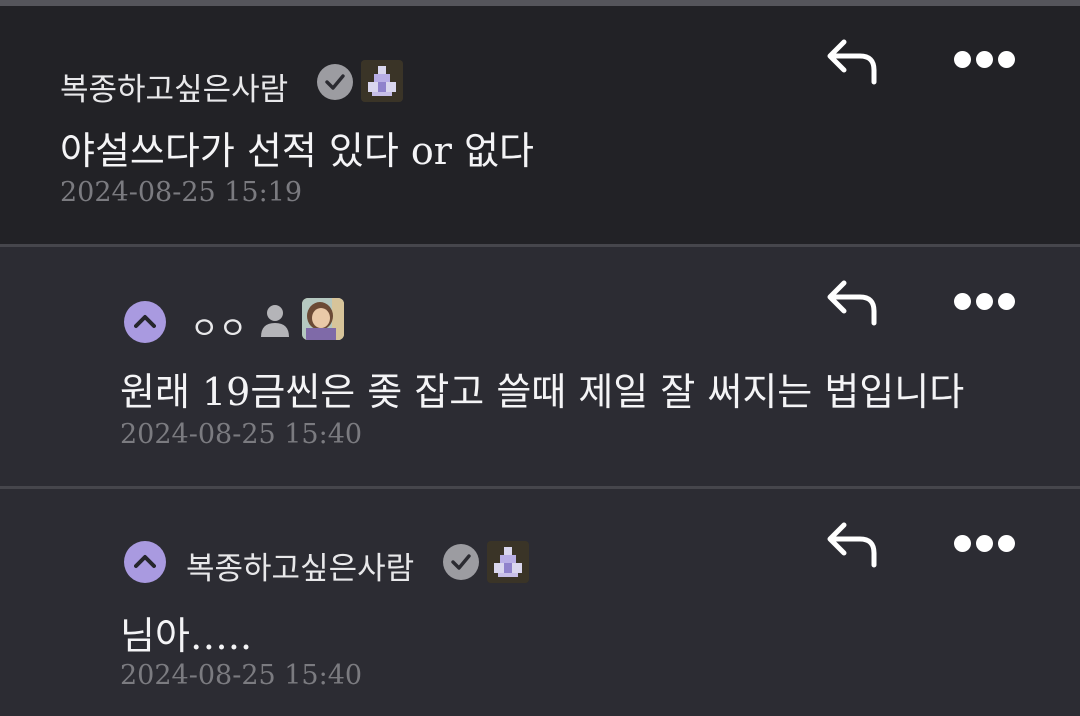 The width and height of the screenshot is (1080, 716). Describe the element at coordinates (181, 192) in the screenshot. I see `comment-timestamp: 2024-08-25 15:19` at that location.